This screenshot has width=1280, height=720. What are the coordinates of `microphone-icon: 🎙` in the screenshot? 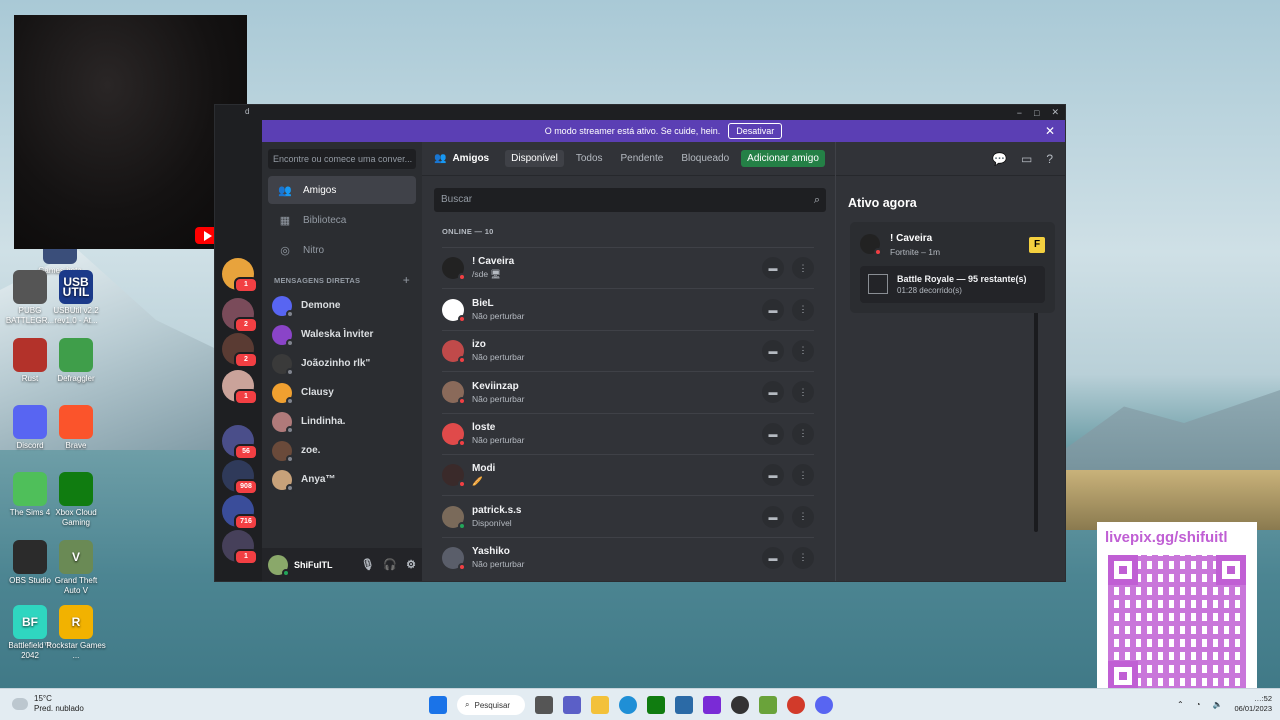 It's located at (367, 564).